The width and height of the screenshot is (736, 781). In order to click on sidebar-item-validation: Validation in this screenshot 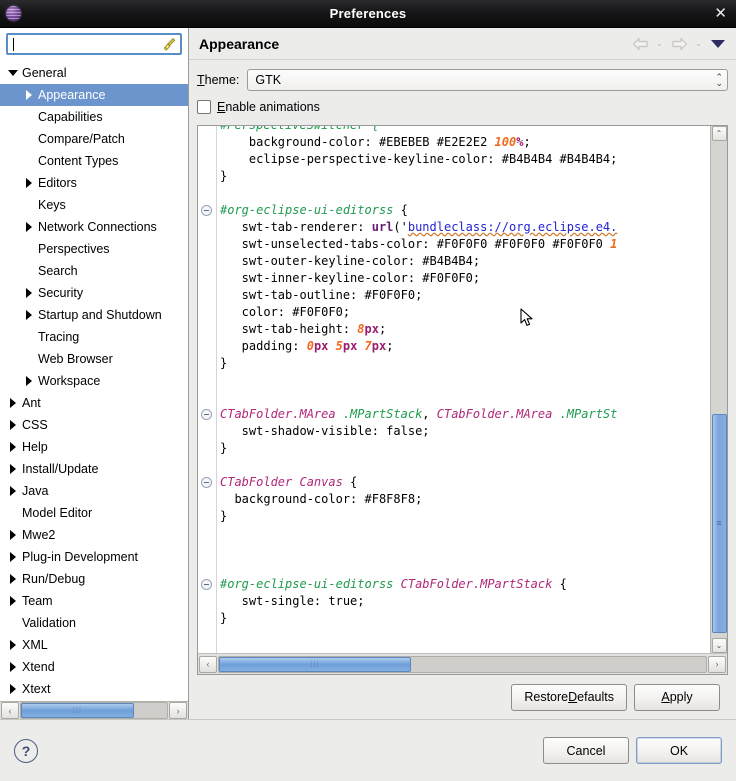, I will do `click(94, 623)`.